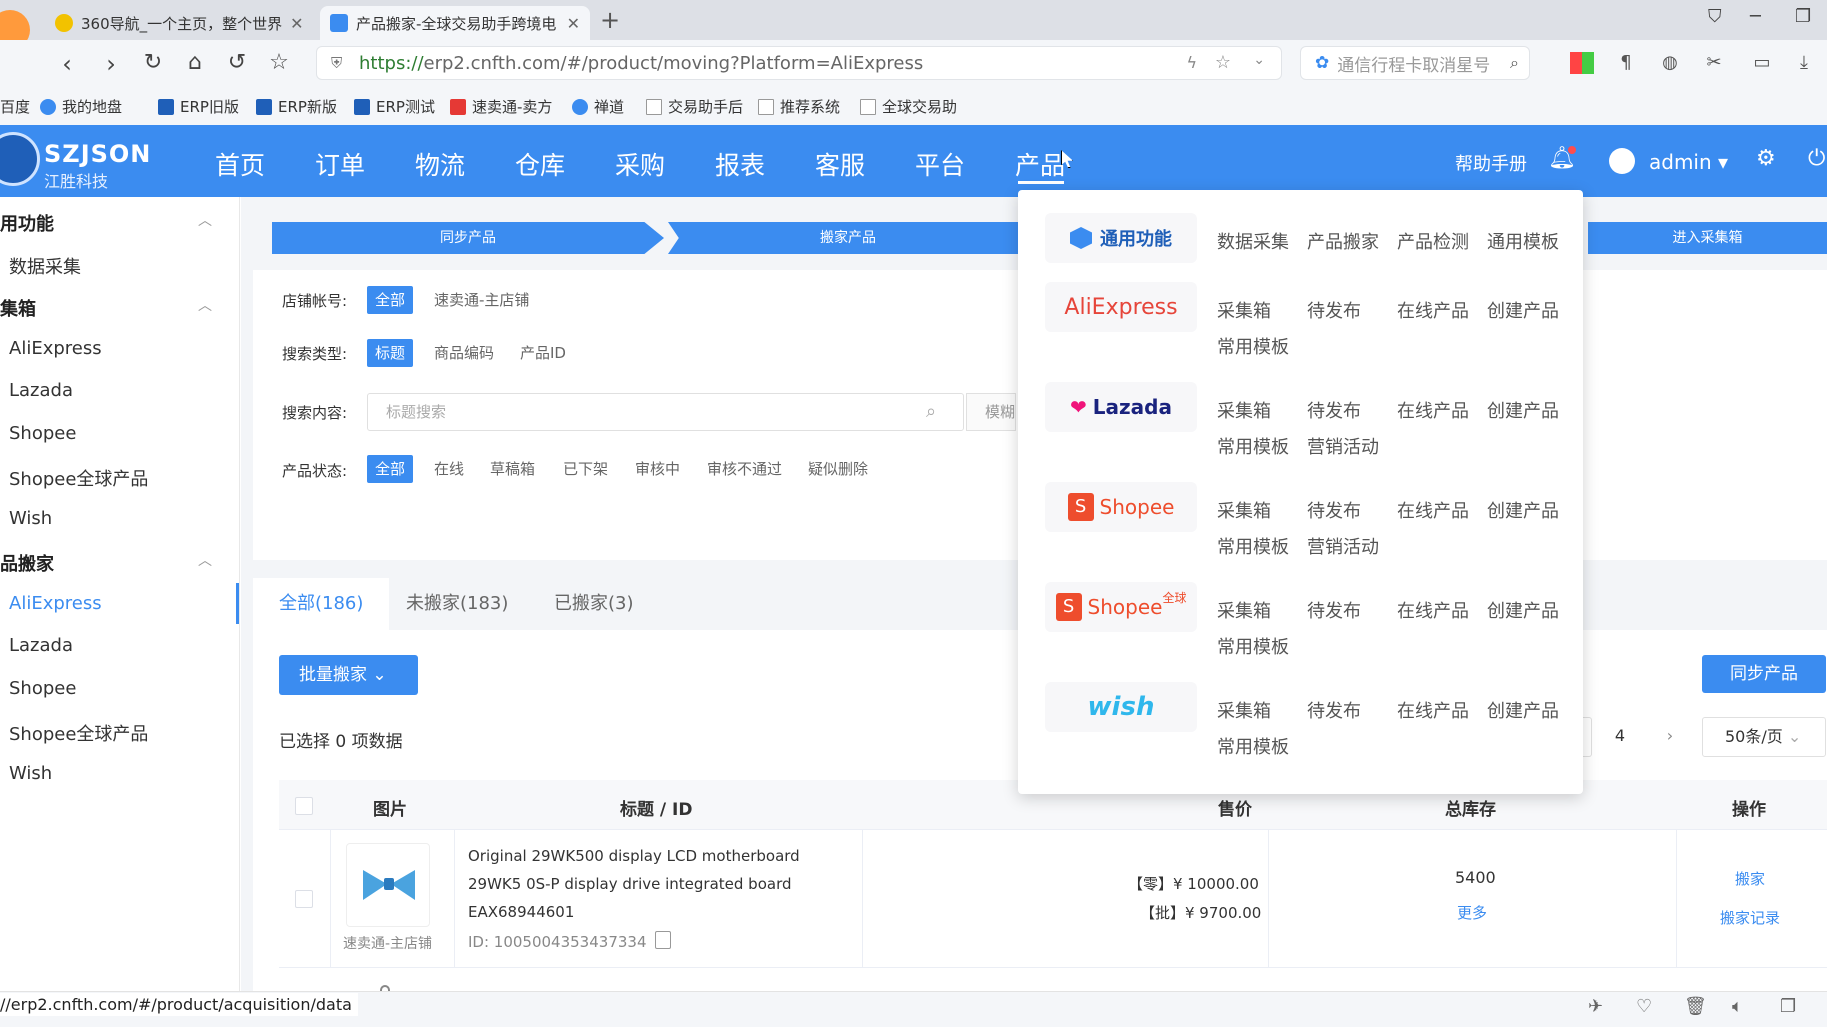 Image resolution: width=1827 pixels, height=1027 pixels. I want to click on back-icon: ‹, so click(67, 64).